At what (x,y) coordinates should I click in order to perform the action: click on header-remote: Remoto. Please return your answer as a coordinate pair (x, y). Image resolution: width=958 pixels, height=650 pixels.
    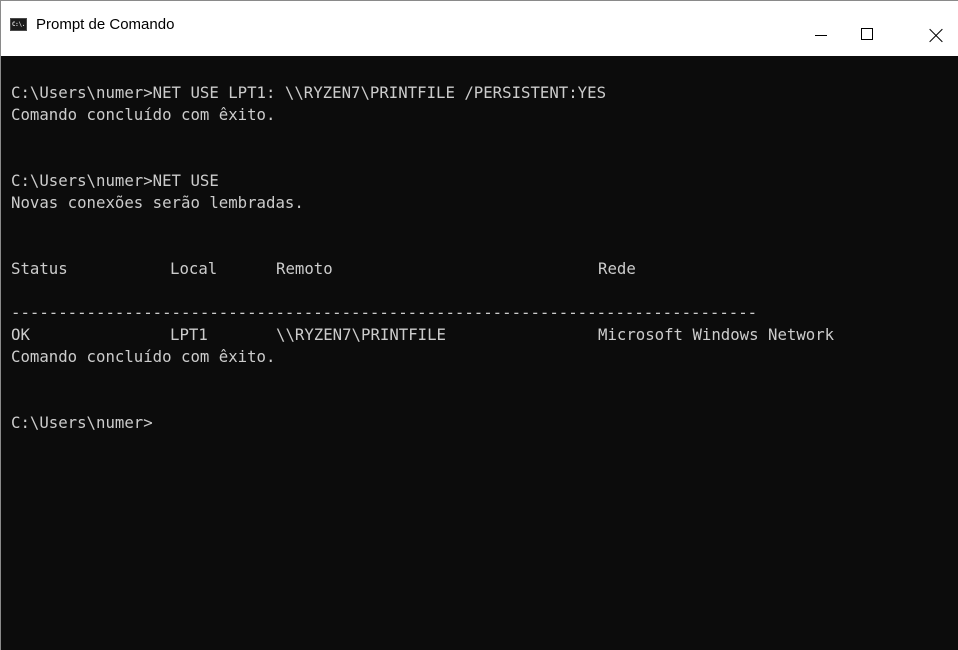
    Looking at the image, I should click on (304, 268).